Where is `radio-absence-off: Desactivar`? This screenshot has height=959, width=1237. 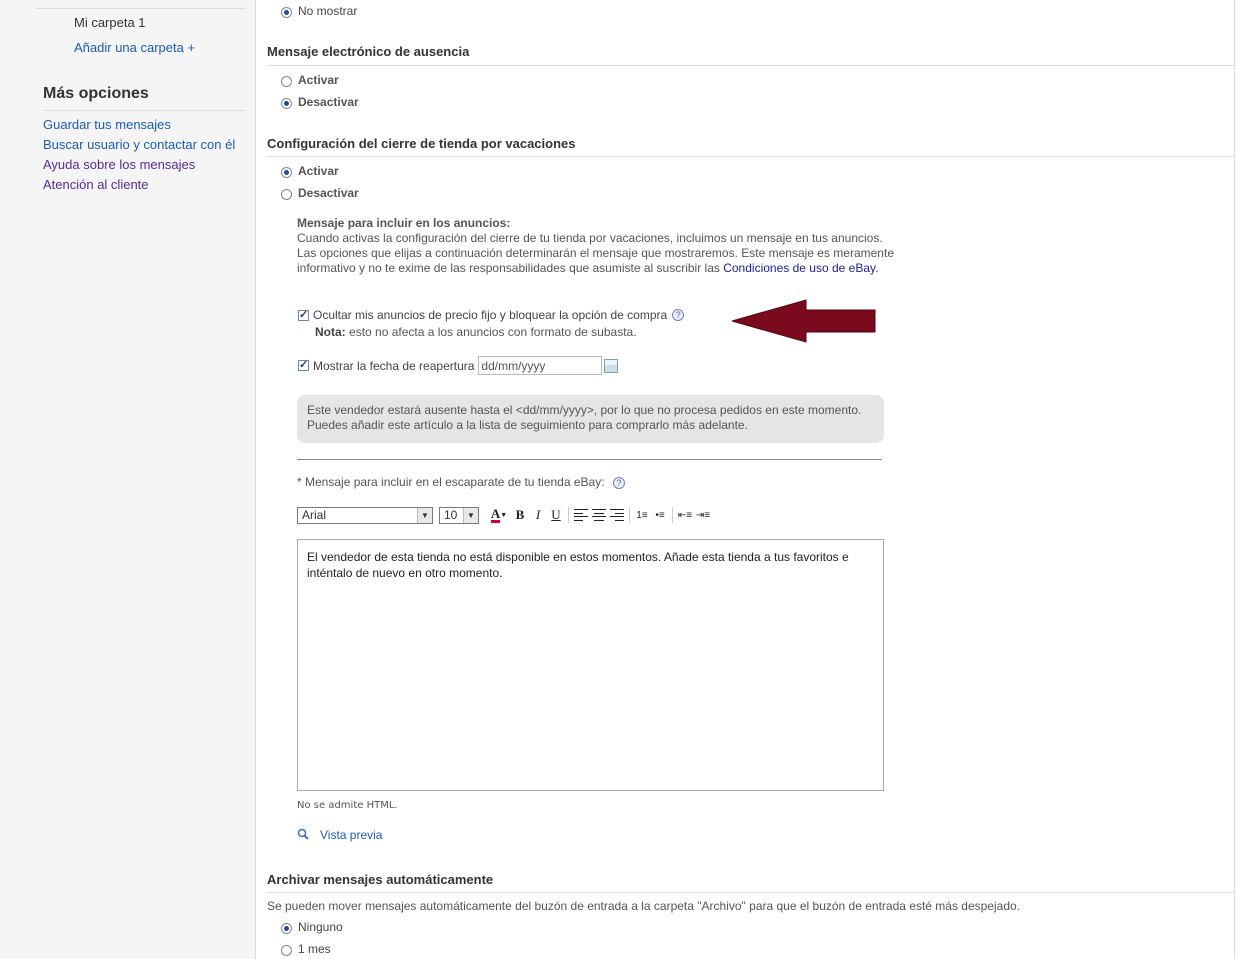 radio-absence-off: Desactivar is located at coordinates (320, 101).